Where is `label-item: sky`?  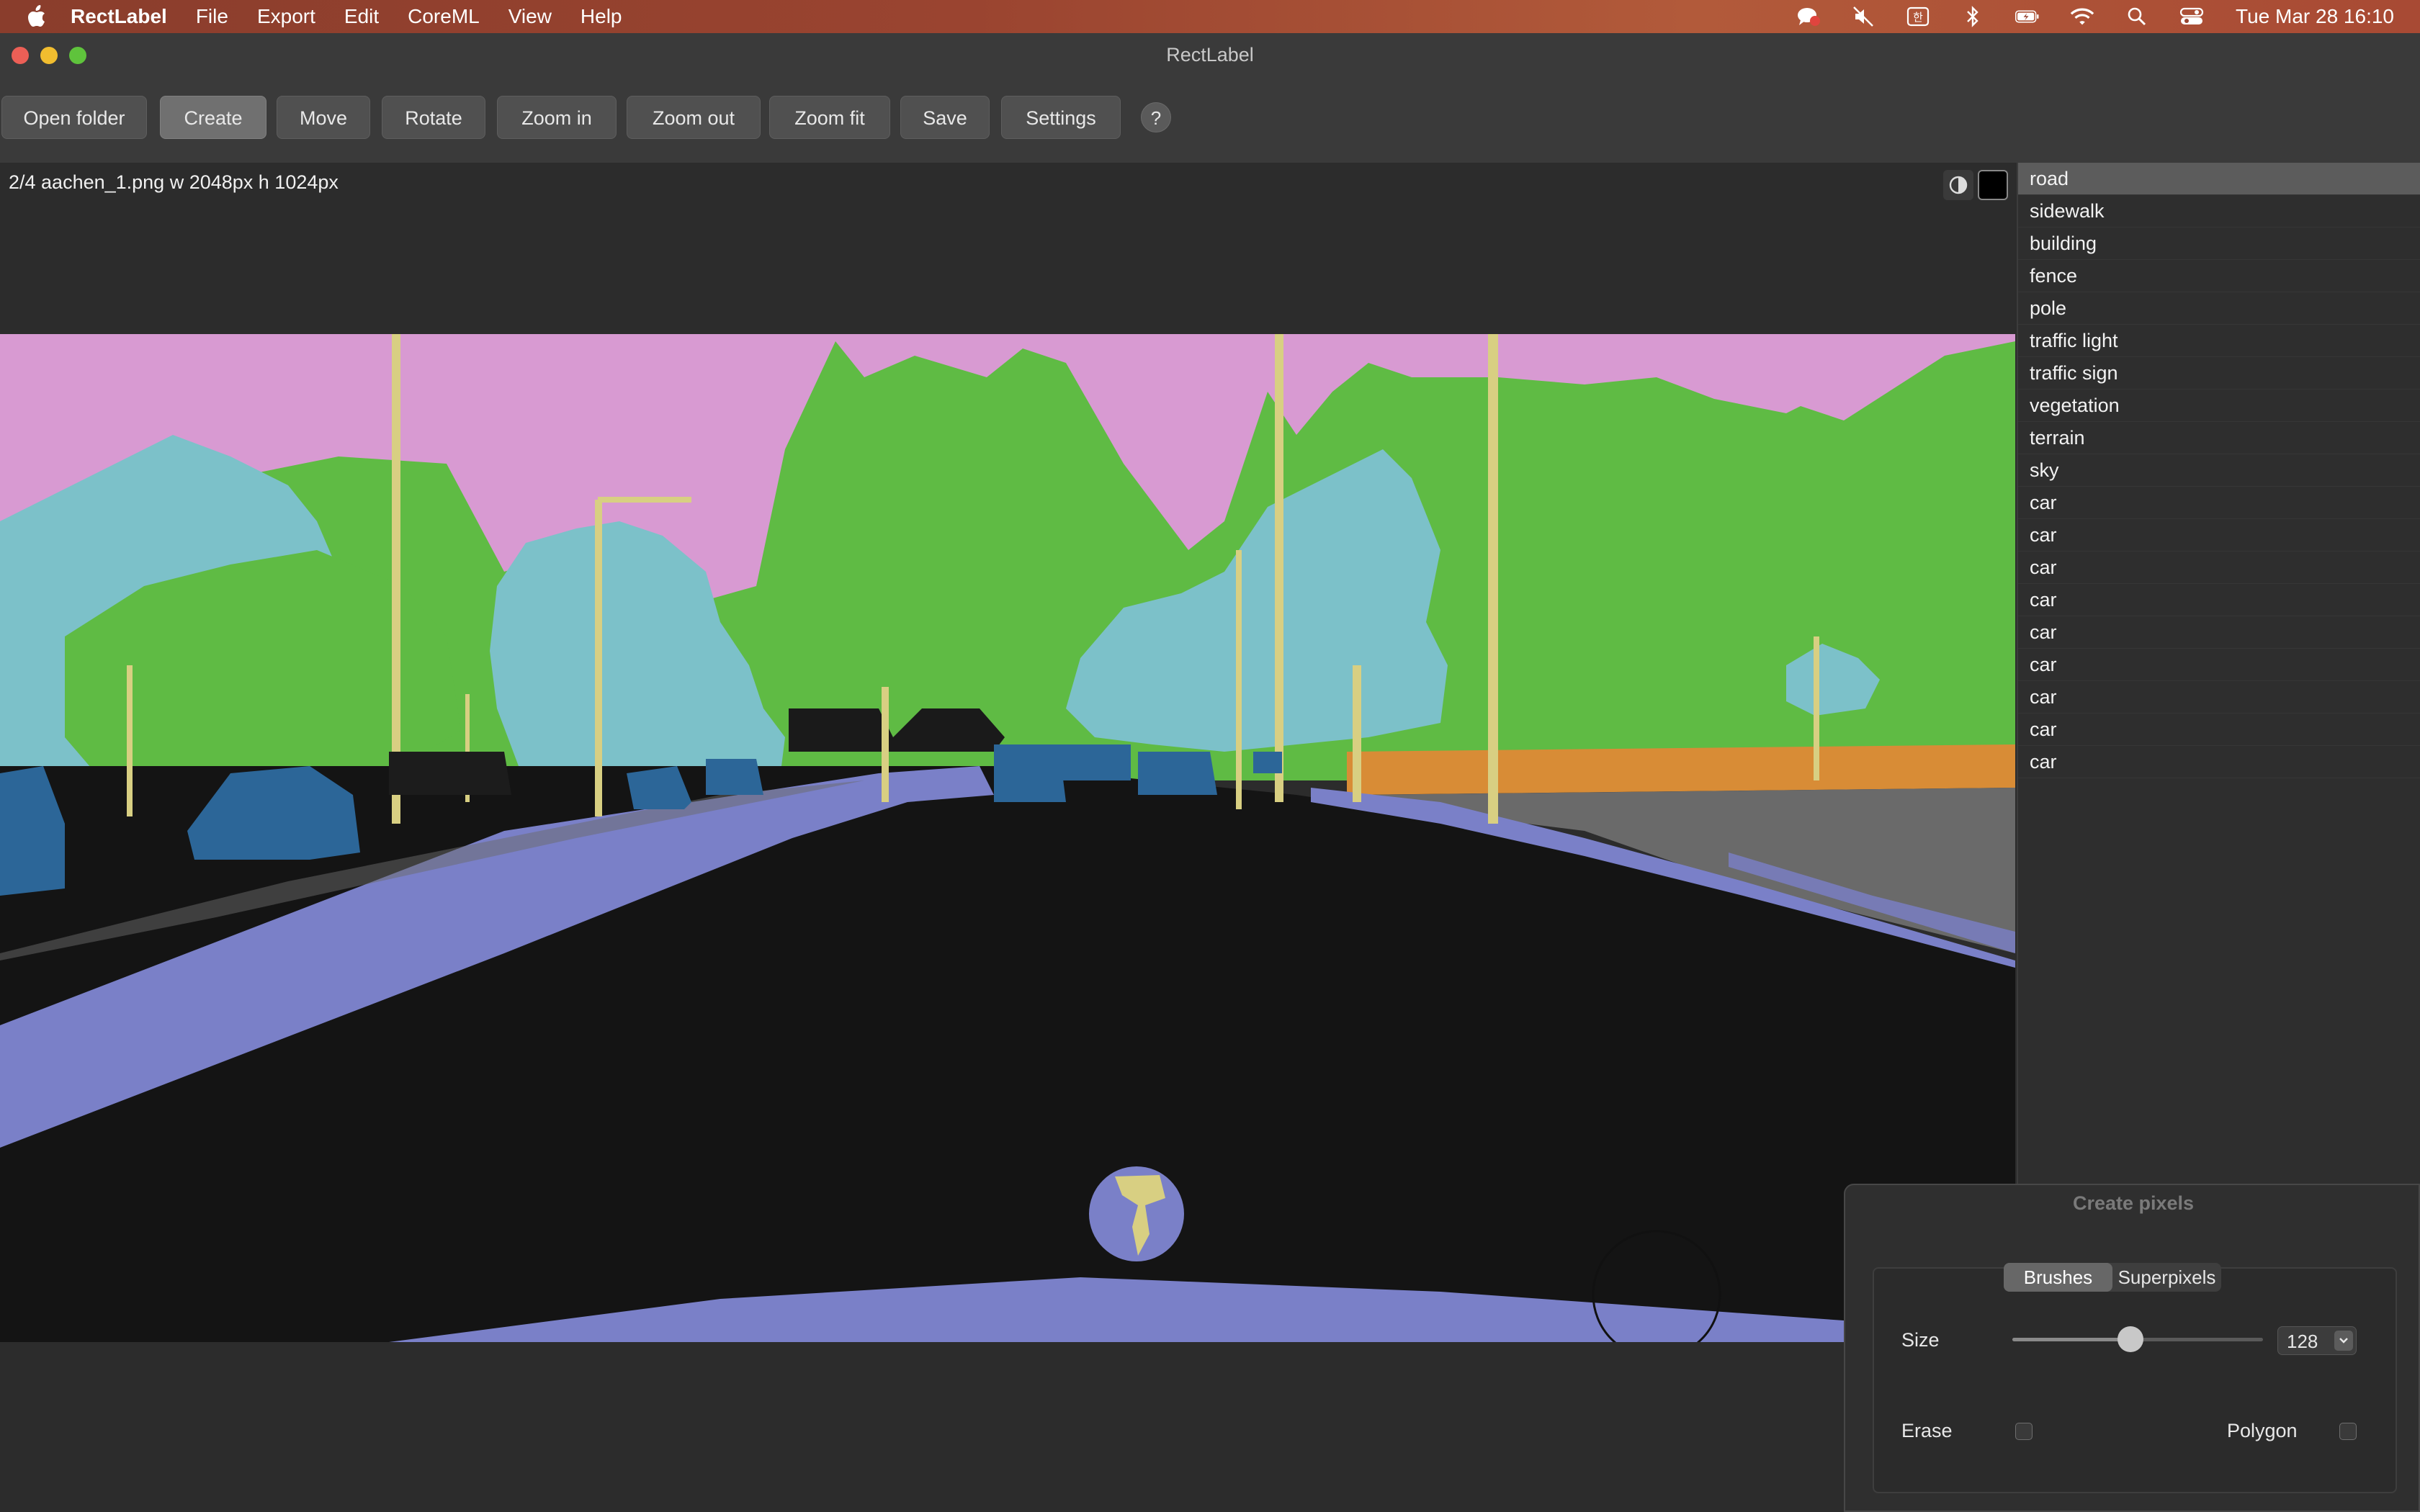 label-item: sky is located at coordinates (2219, 470).